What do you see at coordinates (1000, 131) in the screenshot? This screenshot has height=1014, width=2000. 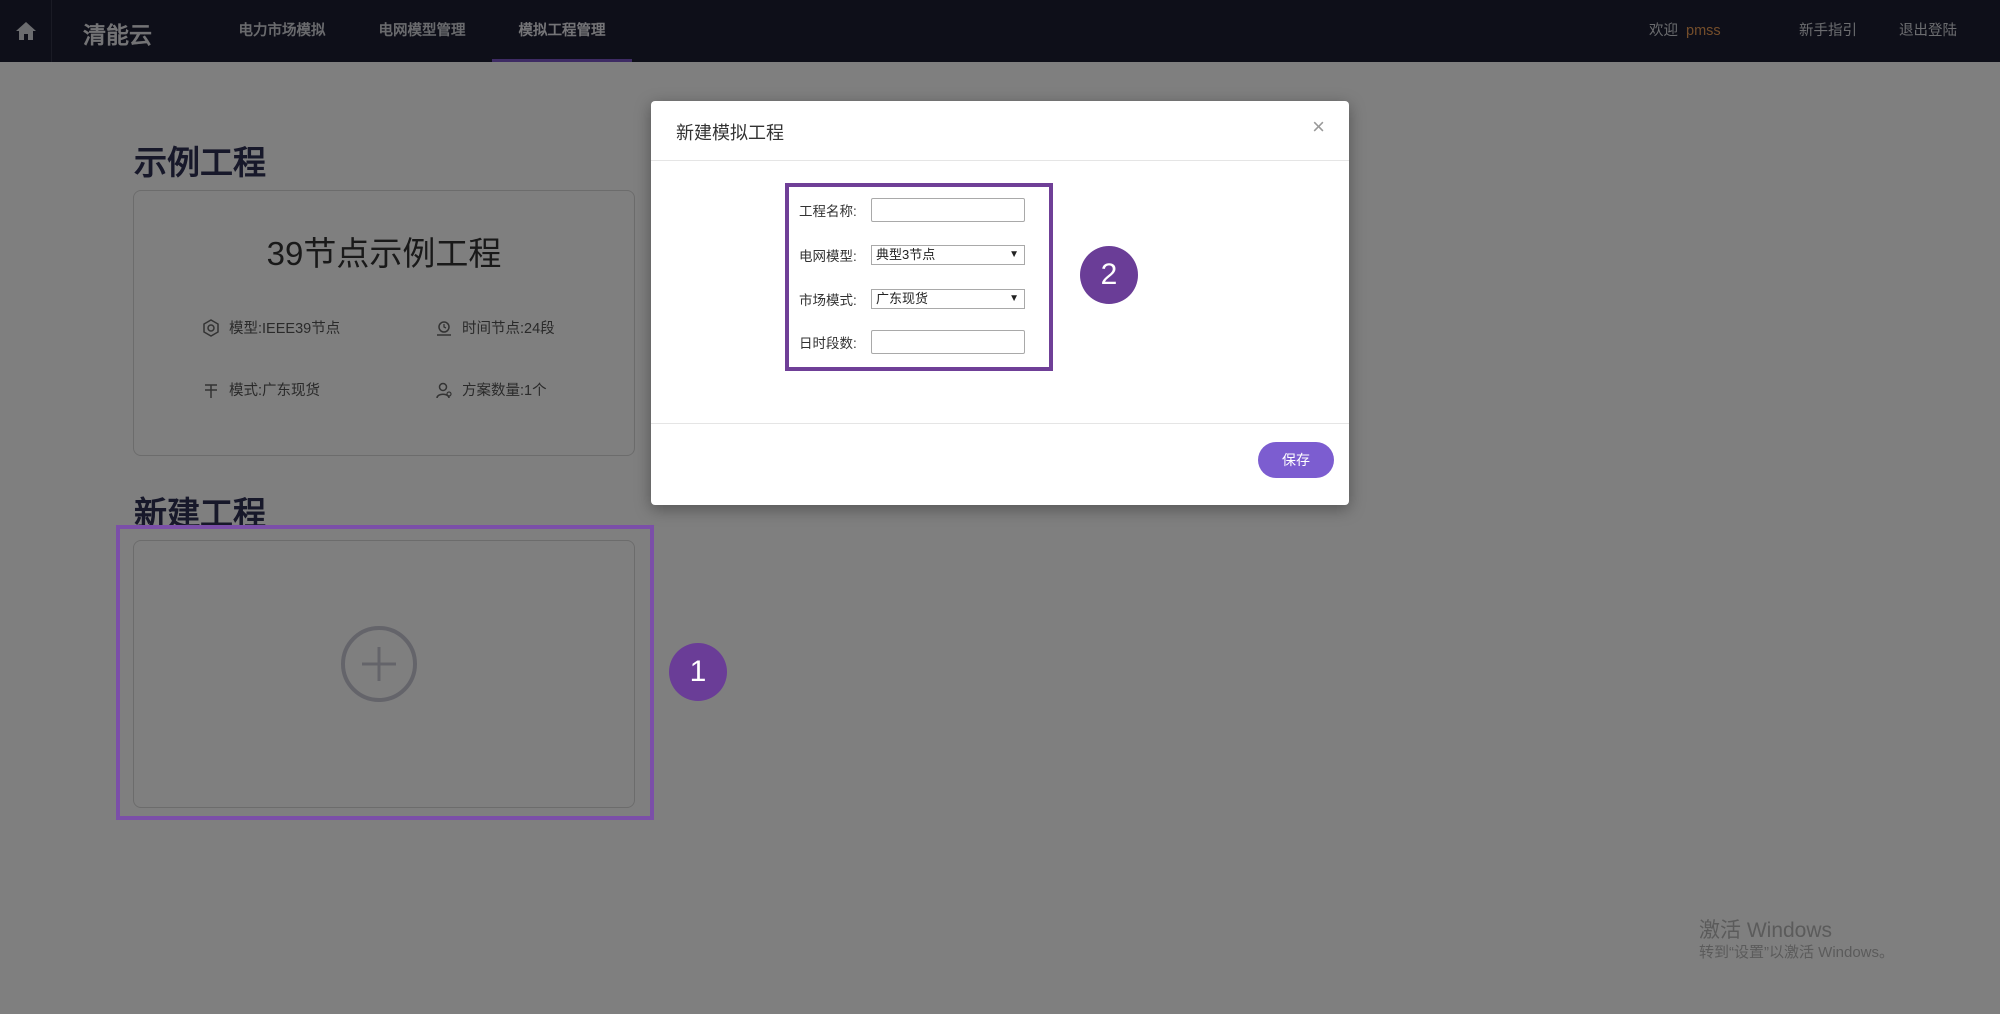 I see `dialog-header: 新建模拟工程 ×` at bounding box center [1000, 131].